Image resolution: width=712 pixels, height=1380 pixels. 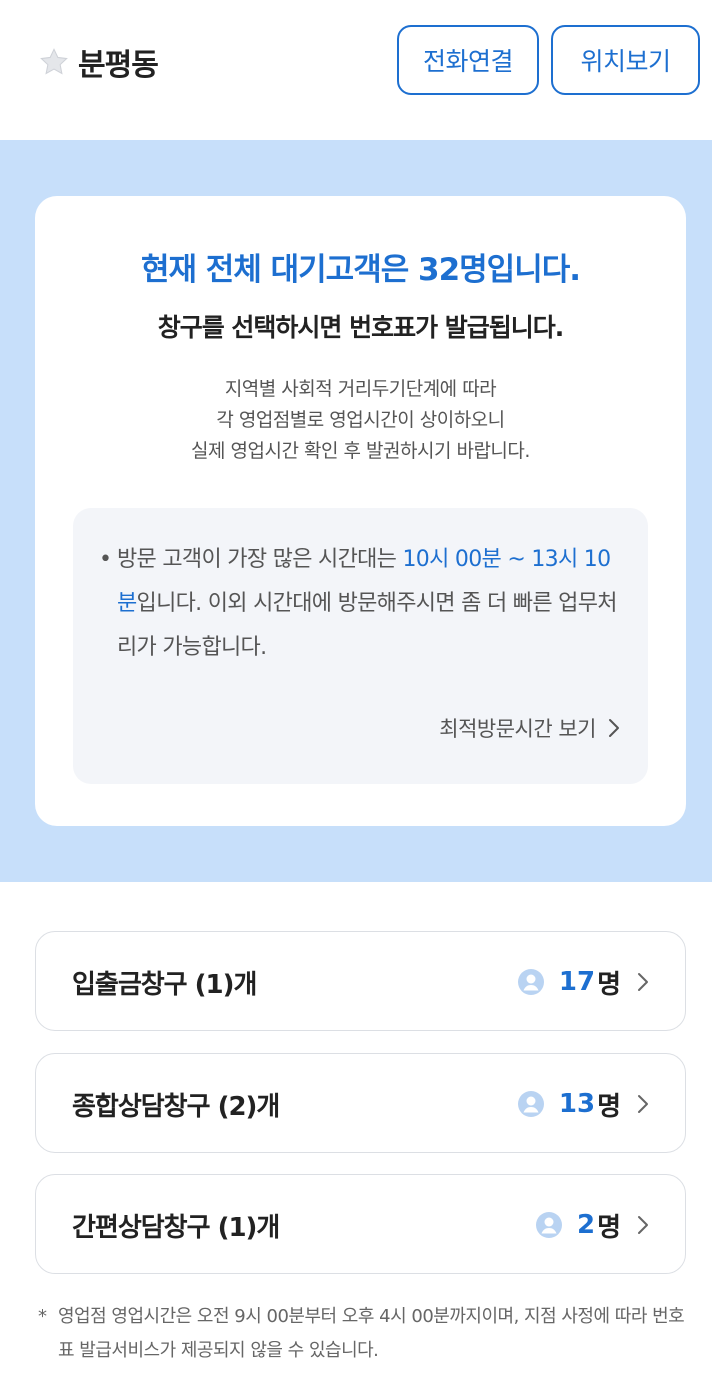 I want to click on window-item-deposit-withdrawal: 입출금창구 (1)개 17 명, so click(x=360, y=981).